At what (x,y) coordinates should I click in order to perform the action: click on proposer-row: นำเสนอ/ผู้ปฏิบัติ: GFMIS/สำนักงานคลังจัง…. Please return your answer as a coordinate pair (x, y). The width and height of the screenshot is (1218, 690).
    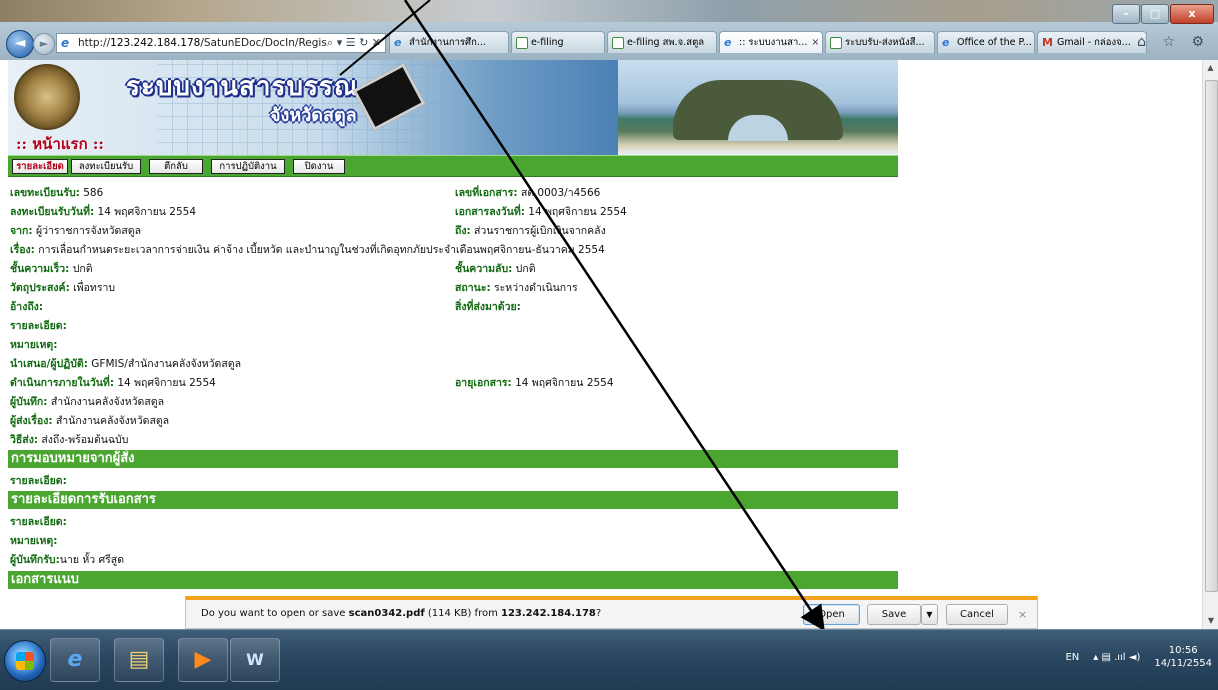
    Looking at the image, I should click on (126, 364).